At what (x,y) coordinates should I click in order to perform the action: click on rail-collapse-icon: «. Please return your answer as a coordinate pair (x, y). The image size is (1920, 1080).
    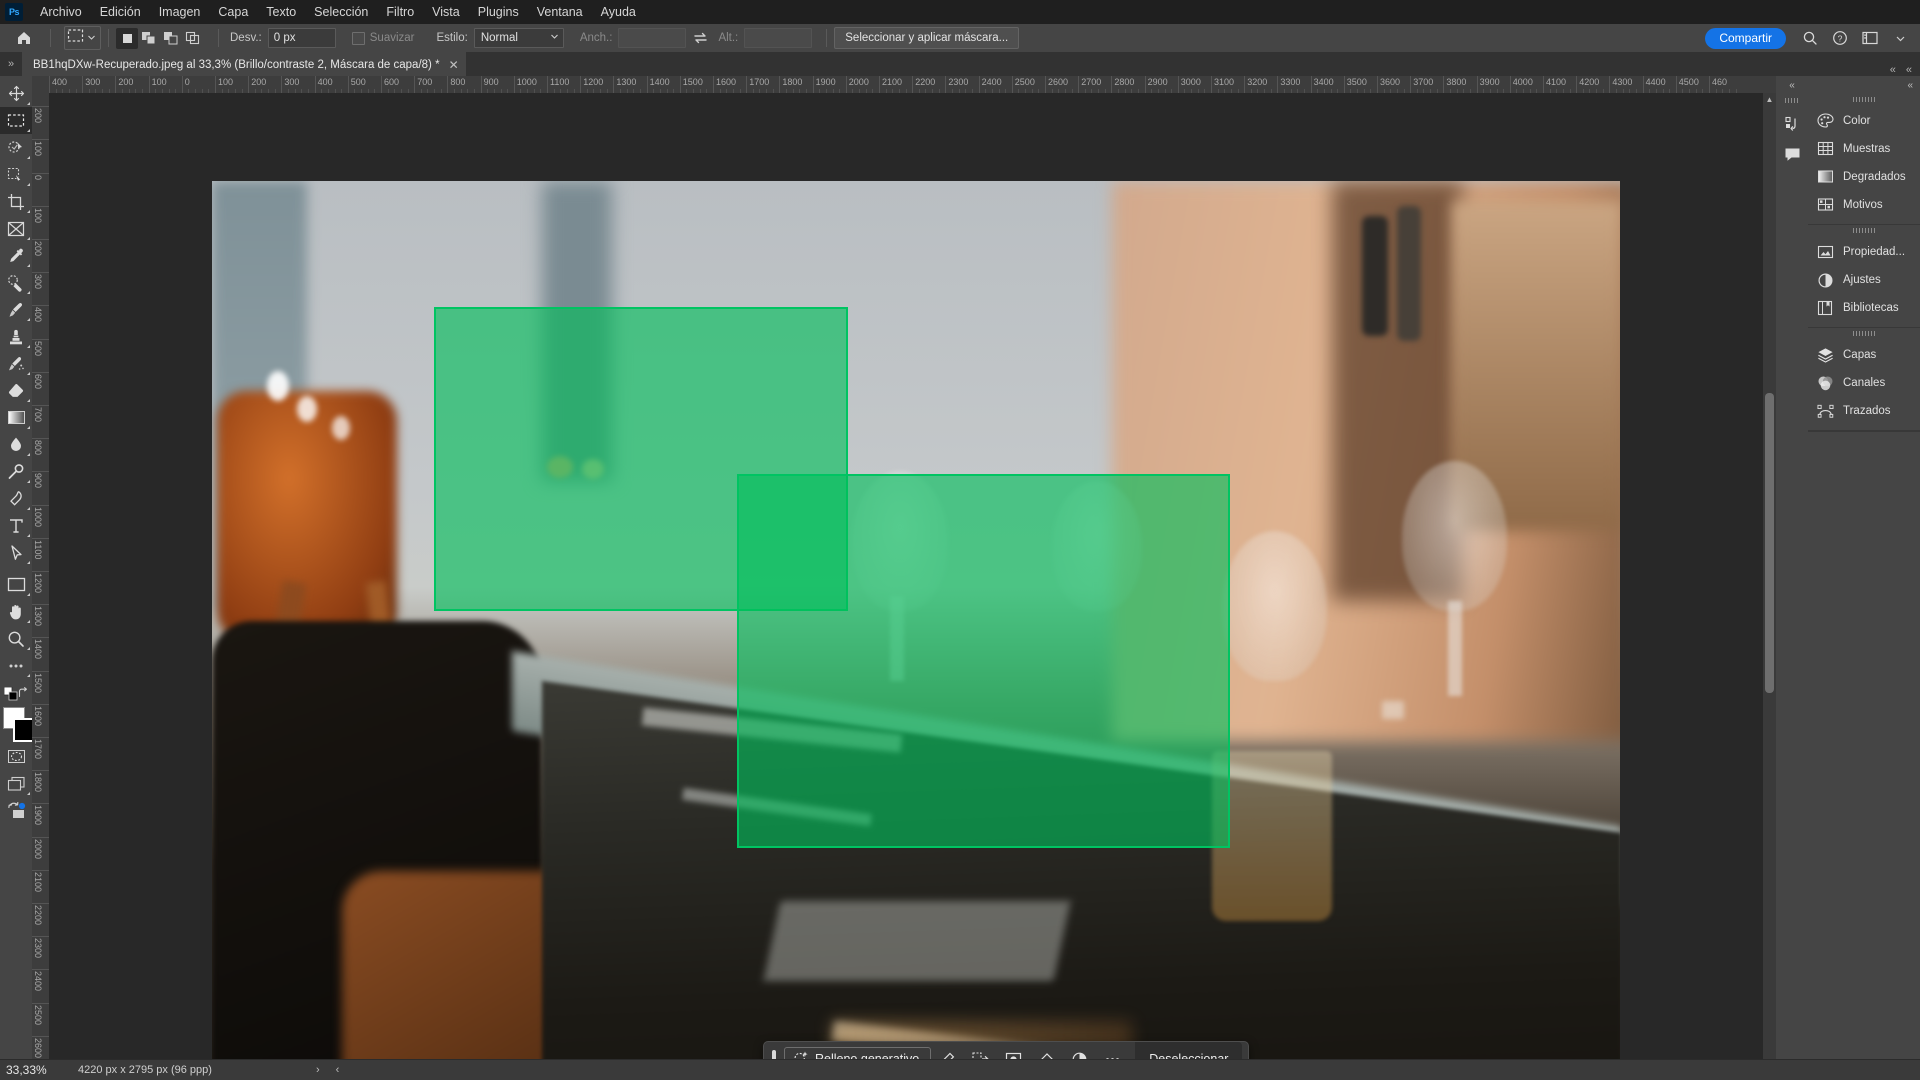
    Looking at the image, I should click on (1792, 85).